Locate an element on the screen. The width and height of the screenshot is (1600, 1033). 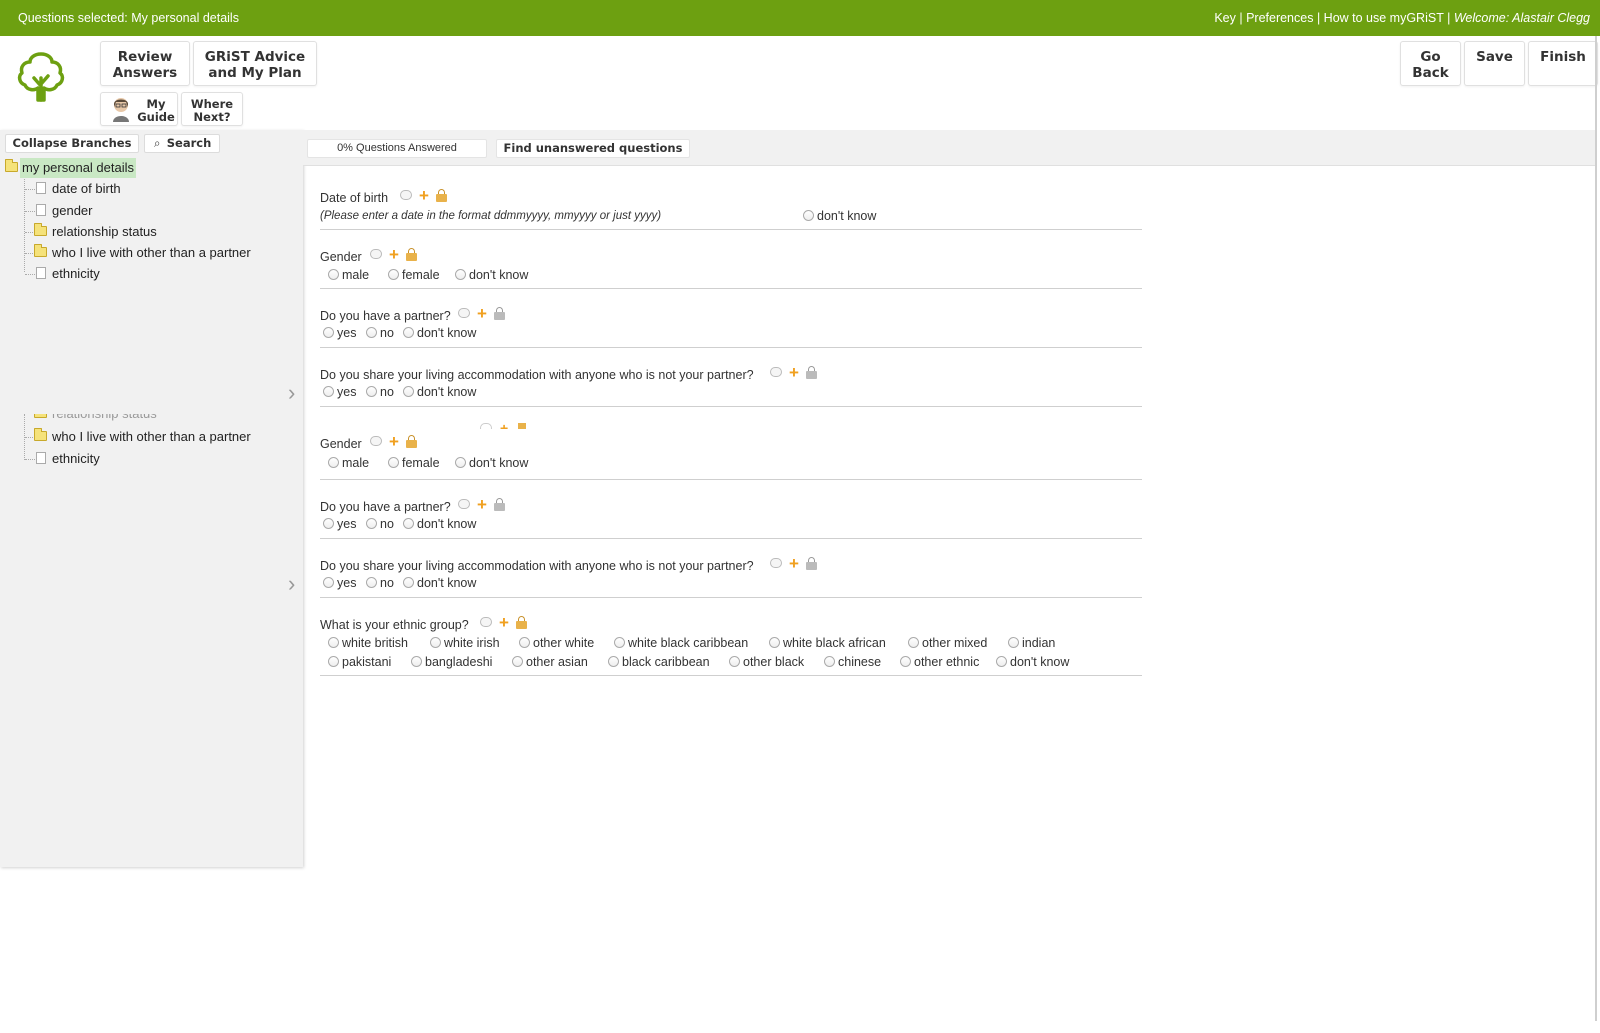
avatar is located at coordinates (121, 109).